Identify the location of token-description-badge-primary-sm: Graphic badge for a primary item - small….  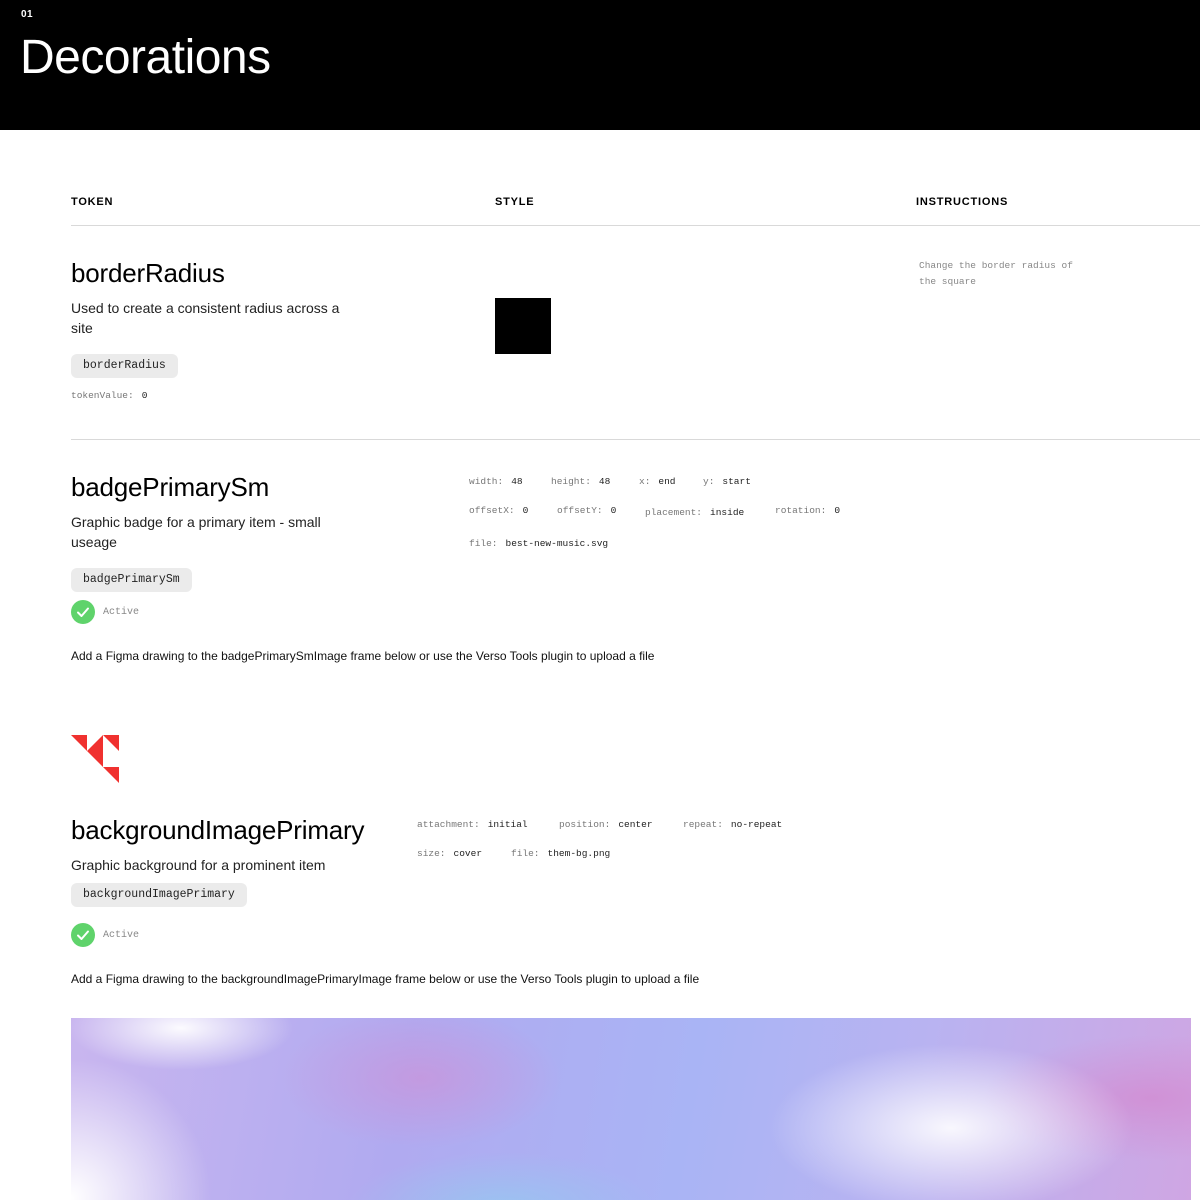
(196, 532).